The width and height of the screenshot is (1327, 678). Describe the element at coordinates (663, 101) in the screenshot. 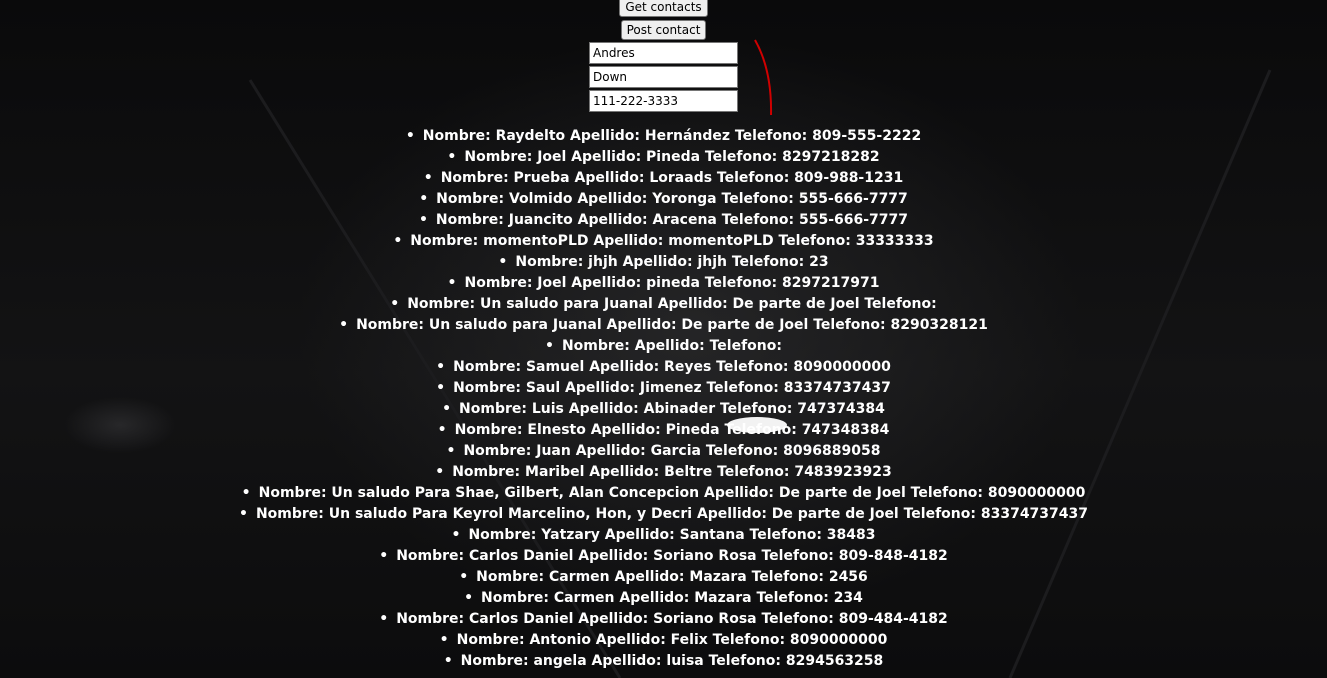

I see `telefono-input` at that location.